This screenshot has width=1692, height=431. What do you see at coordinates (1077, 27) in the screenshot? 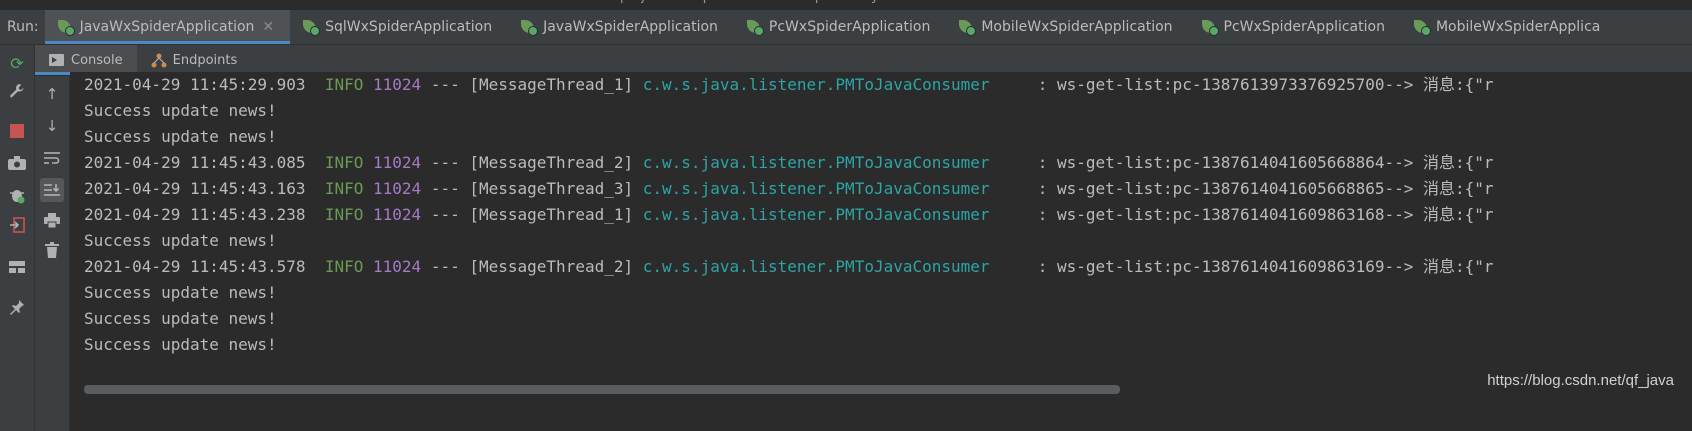
I see `run-tab-label: MobileWxSpiderApplication` at bounding box center [1077, 27].